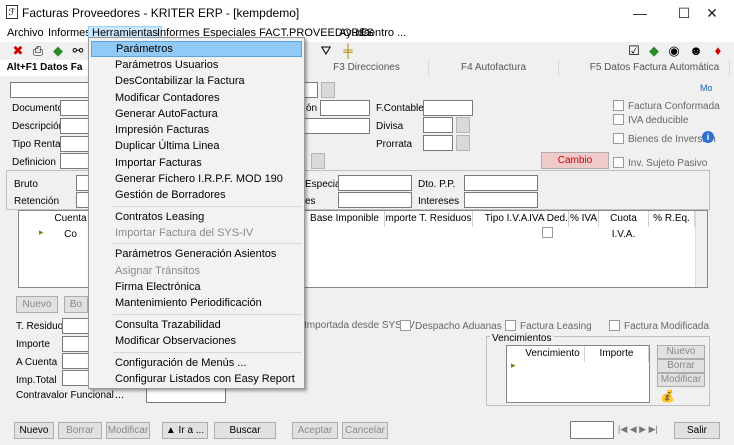 The image size is (734, 445). I want to click on f-contable-field, so click(448, 108).